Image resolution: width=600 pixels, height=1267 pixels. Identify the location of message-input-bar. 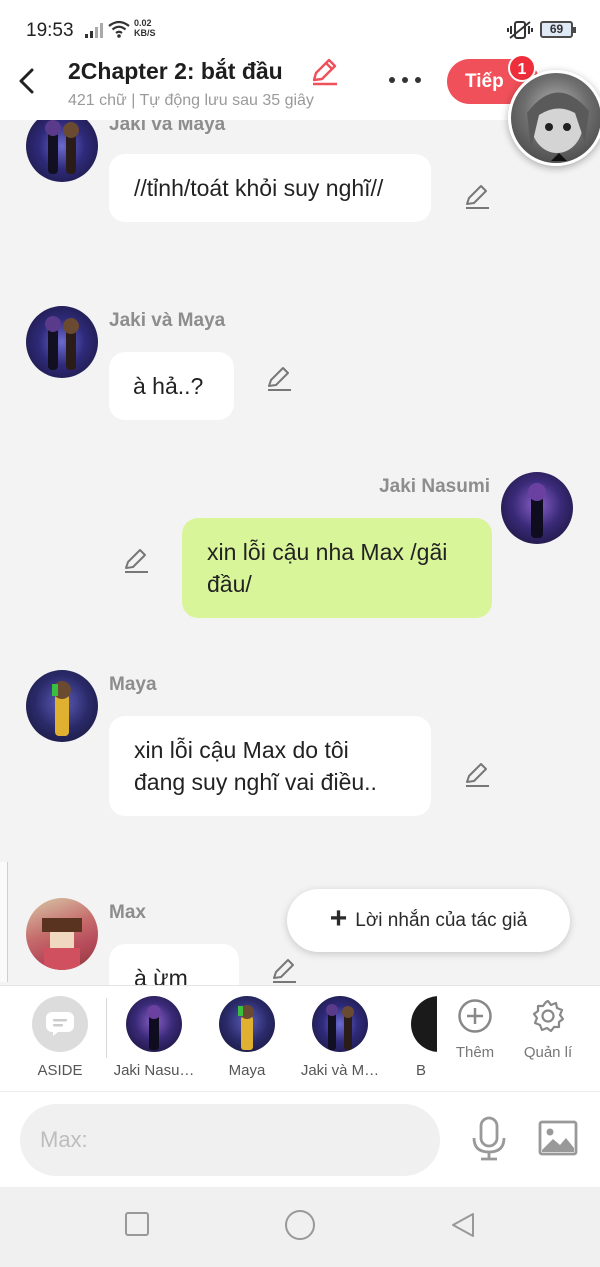
(300, 1139).